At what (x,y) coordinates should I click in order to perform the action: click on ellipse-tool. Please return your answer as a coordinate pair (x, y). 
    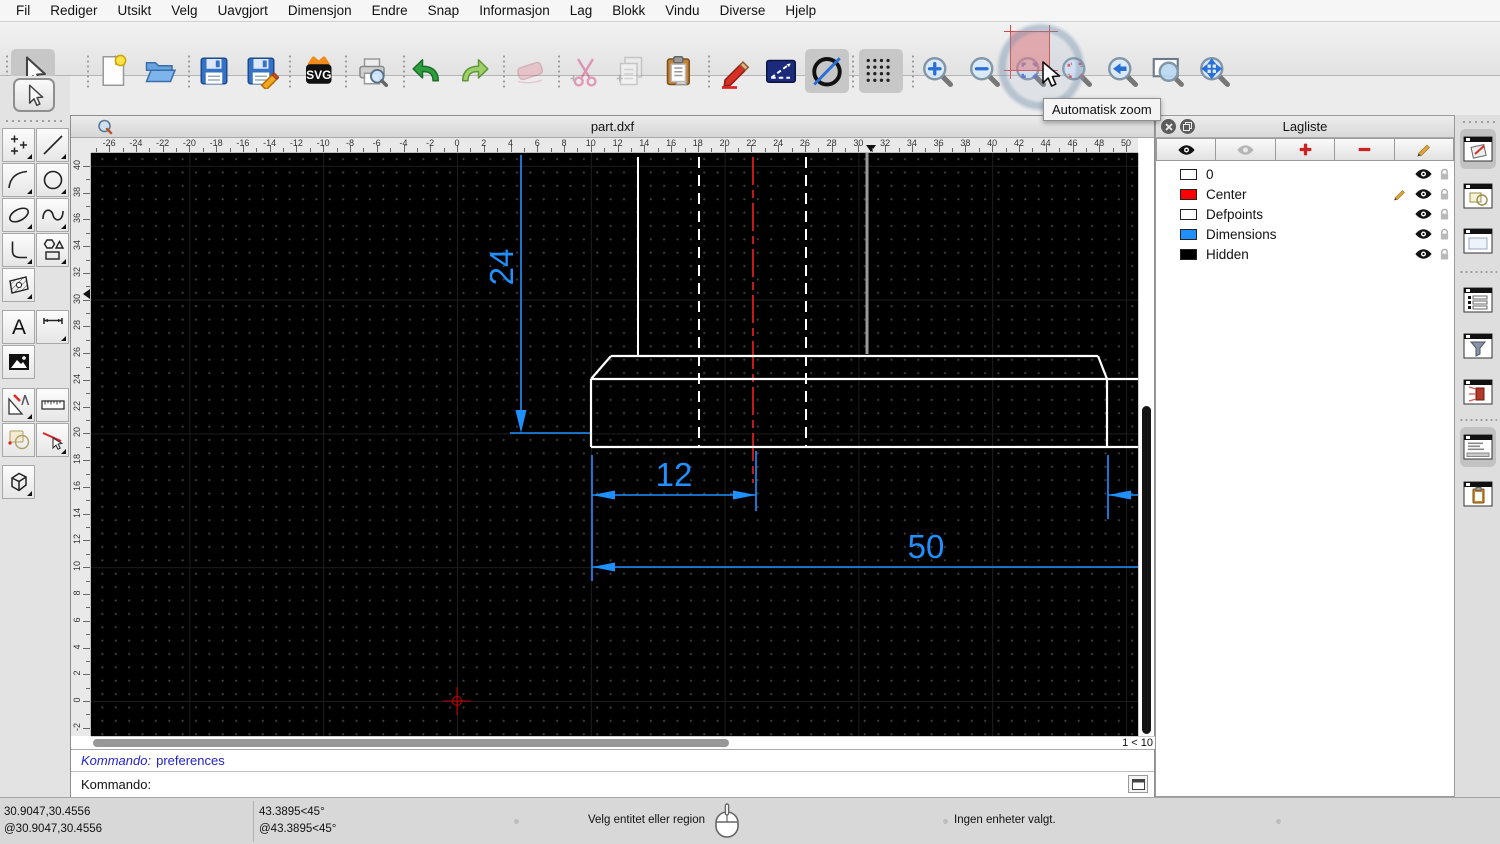
    Looking at the image, I should click on (18, 215).